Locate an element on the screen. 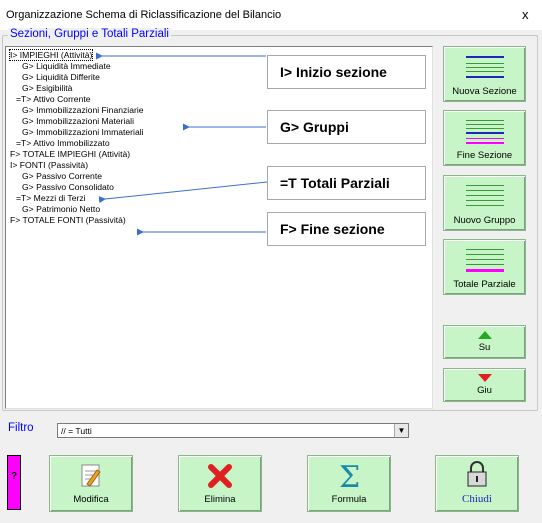 Image resolution: width=542 pixels, height=523 pixels. elimina-button: Elimina is located at coordinates (220, 483).